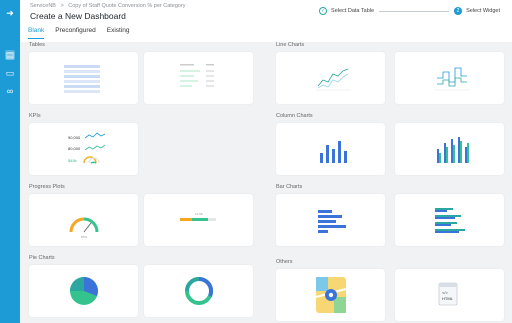  What do you see at coordinates (10, 55) in the screenshot?
I see `dashboard-icon: ▤` at bounding box center [10, 55].